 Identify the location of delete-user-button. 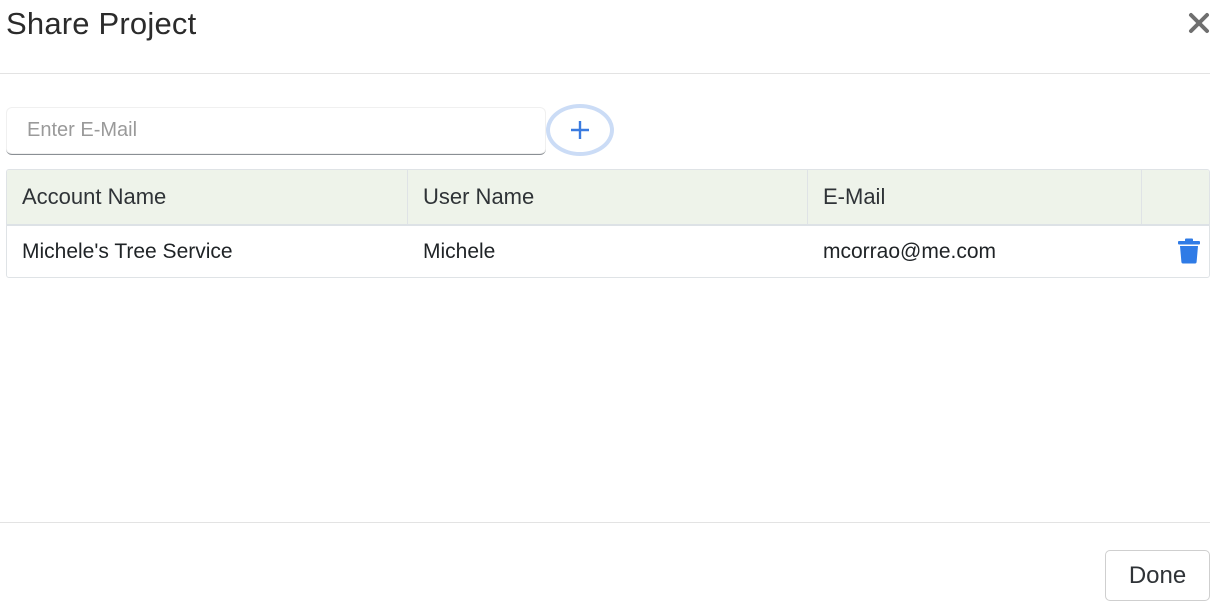
(1189, 251).